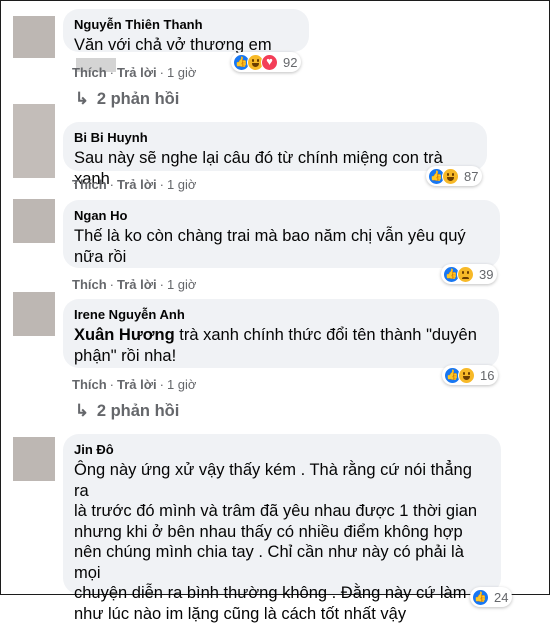 Image resolution: width=550 pixels, height=624 pixels. I want to click on reaction-summary: 👍 ♥ 92, so click(266, 62).